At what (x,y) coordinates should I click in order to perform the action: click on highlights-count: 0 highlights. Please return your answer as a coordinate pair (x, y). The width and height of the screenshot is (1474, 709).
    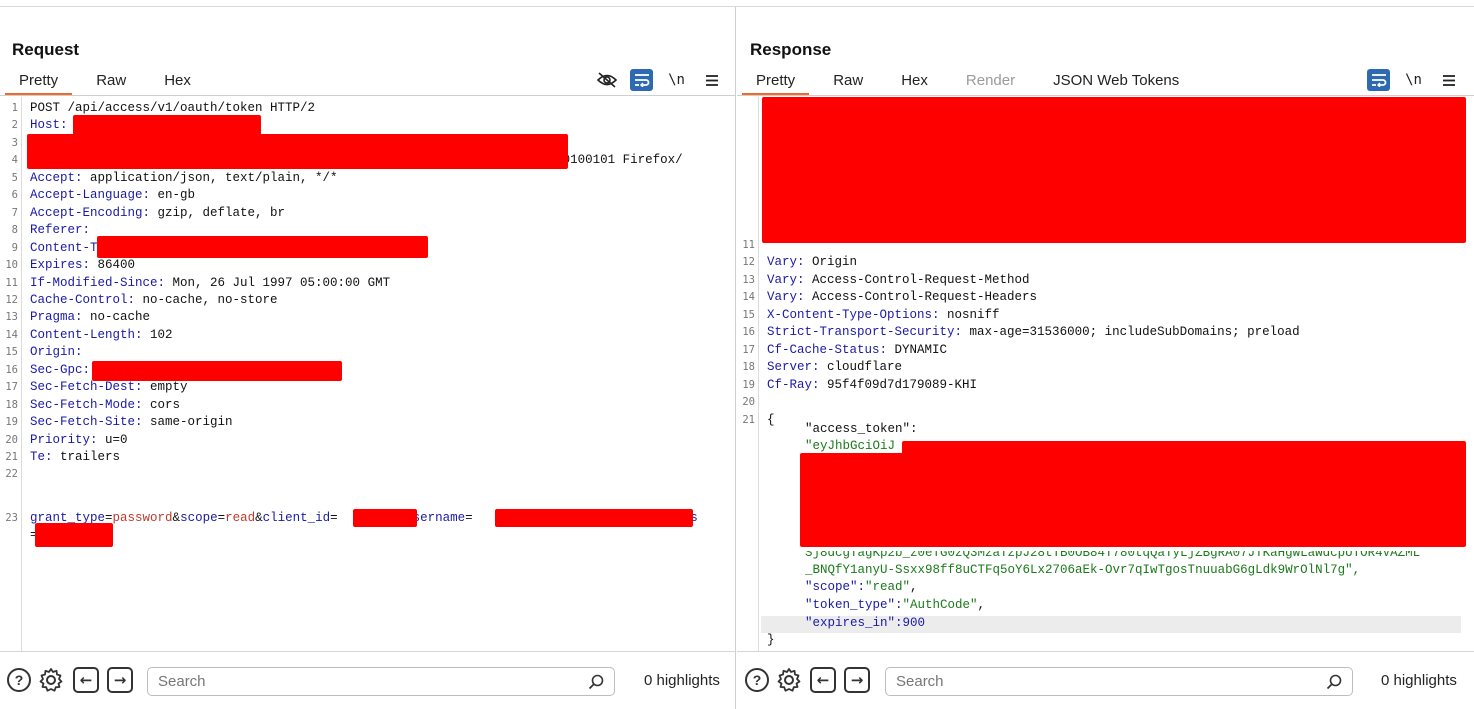
    Looking at the image, I should click on (1419, 680).